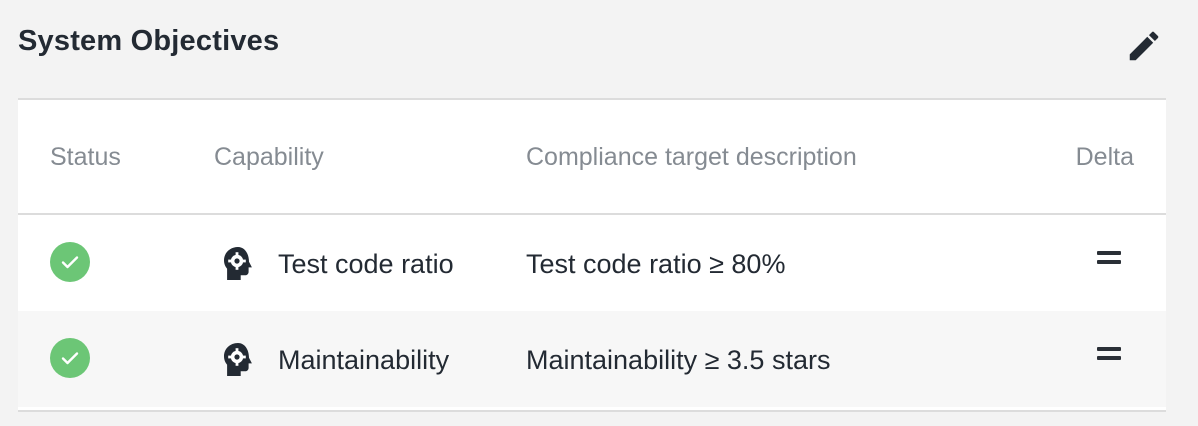  Describe the element at coordinates (691, 157) in the screenshot. I see `column-header-description: Compliance target description` at that location.